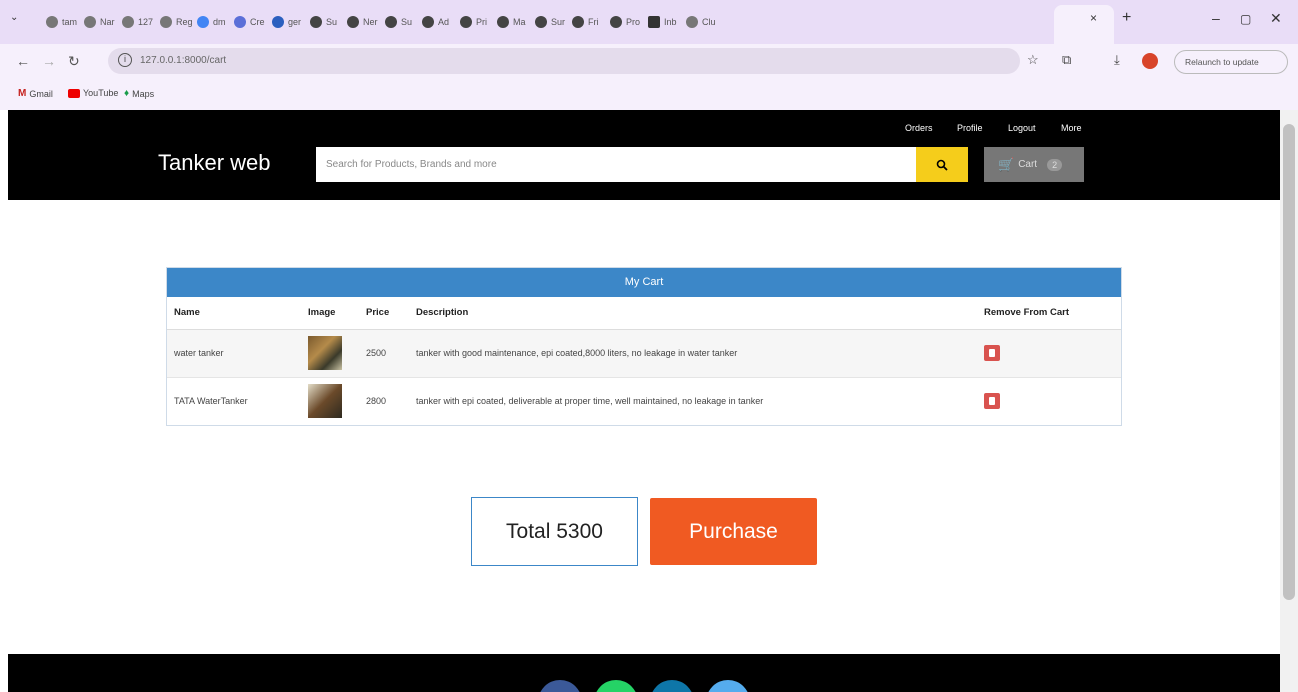 This screenshot has width=1298, height=692. I want to click on tab: dm, so click(211, 22).